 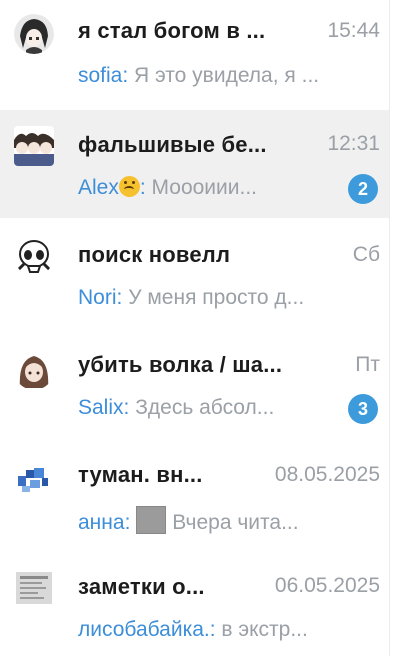 I want to click on unread-badge: 3, so click(x=363, y=409).